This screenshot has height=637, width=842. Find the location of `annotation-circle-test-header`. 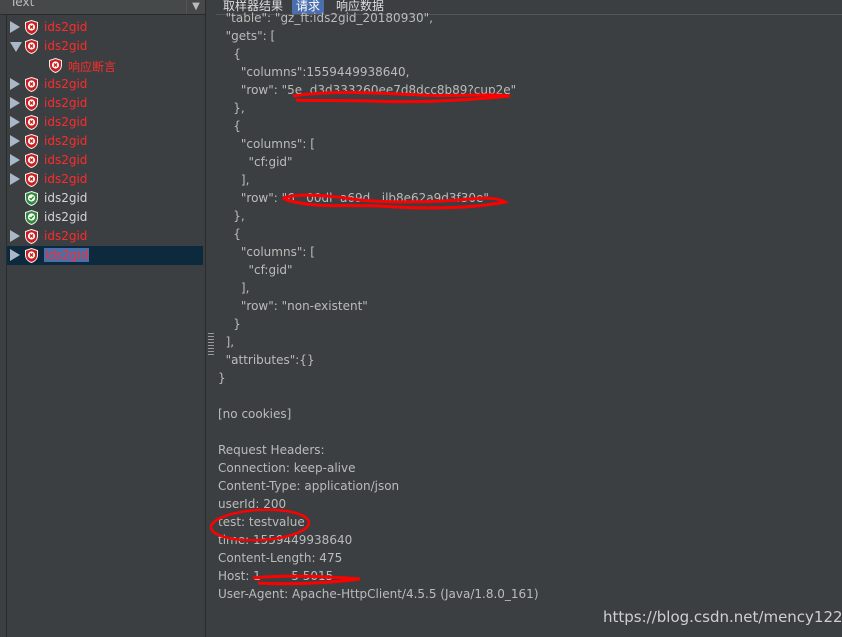

annotation-circle-test-header is located at coordinates (260, 525).